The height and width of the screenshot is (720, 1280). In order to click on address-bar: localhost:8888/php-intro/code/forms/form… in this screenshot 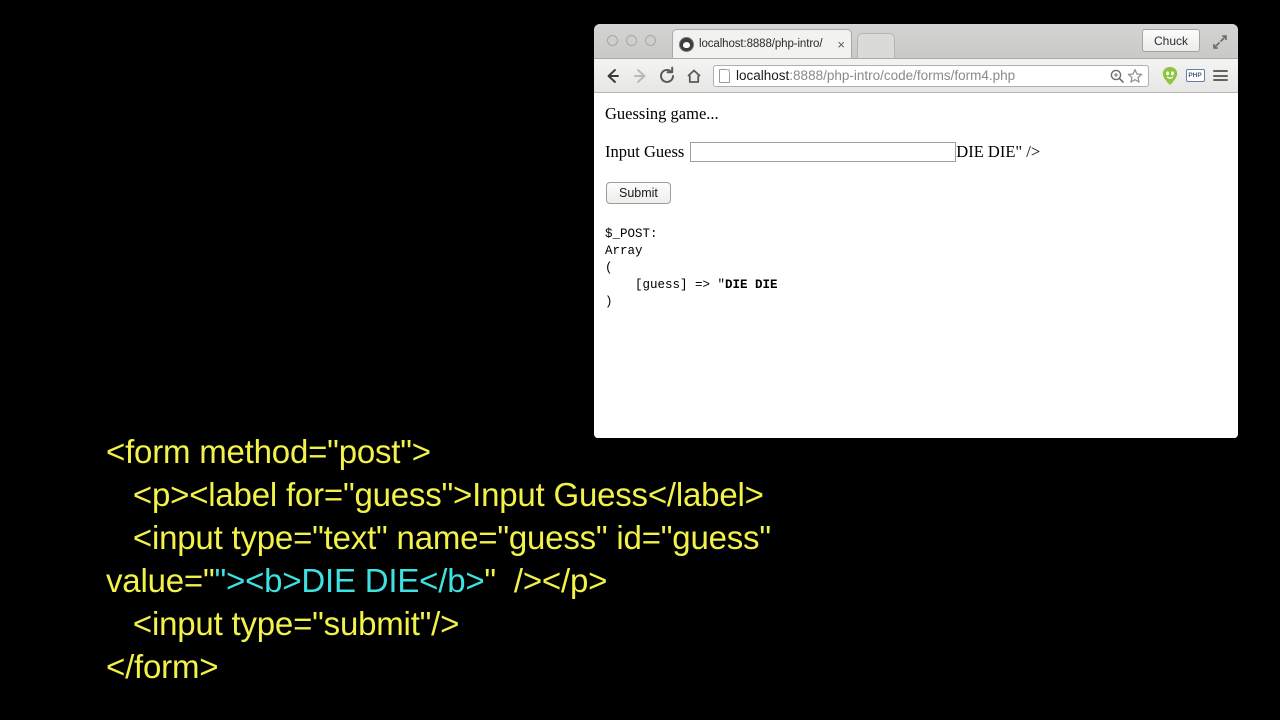, I will do `click(931, 75)`.